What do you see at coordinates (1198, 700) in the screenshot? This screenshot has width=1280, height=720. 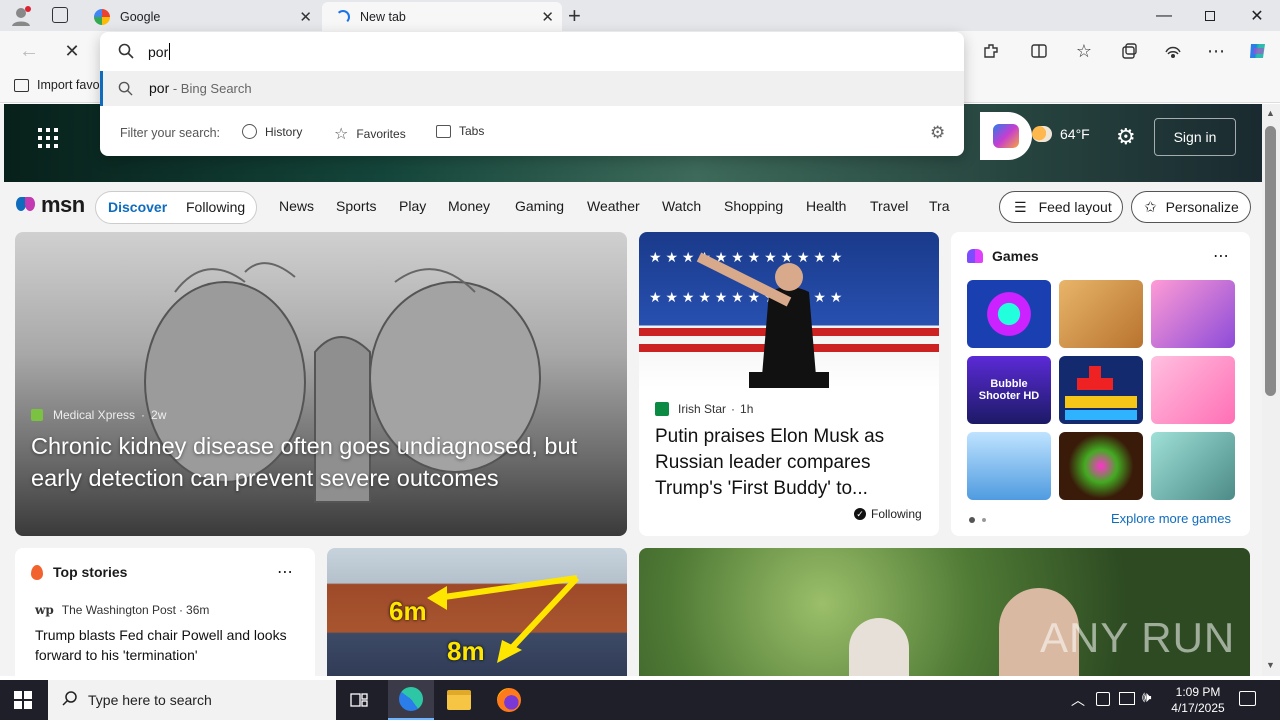 I see `system-clock: 1:09 PM 4/17/2025` at bounding box center [1198, 700].